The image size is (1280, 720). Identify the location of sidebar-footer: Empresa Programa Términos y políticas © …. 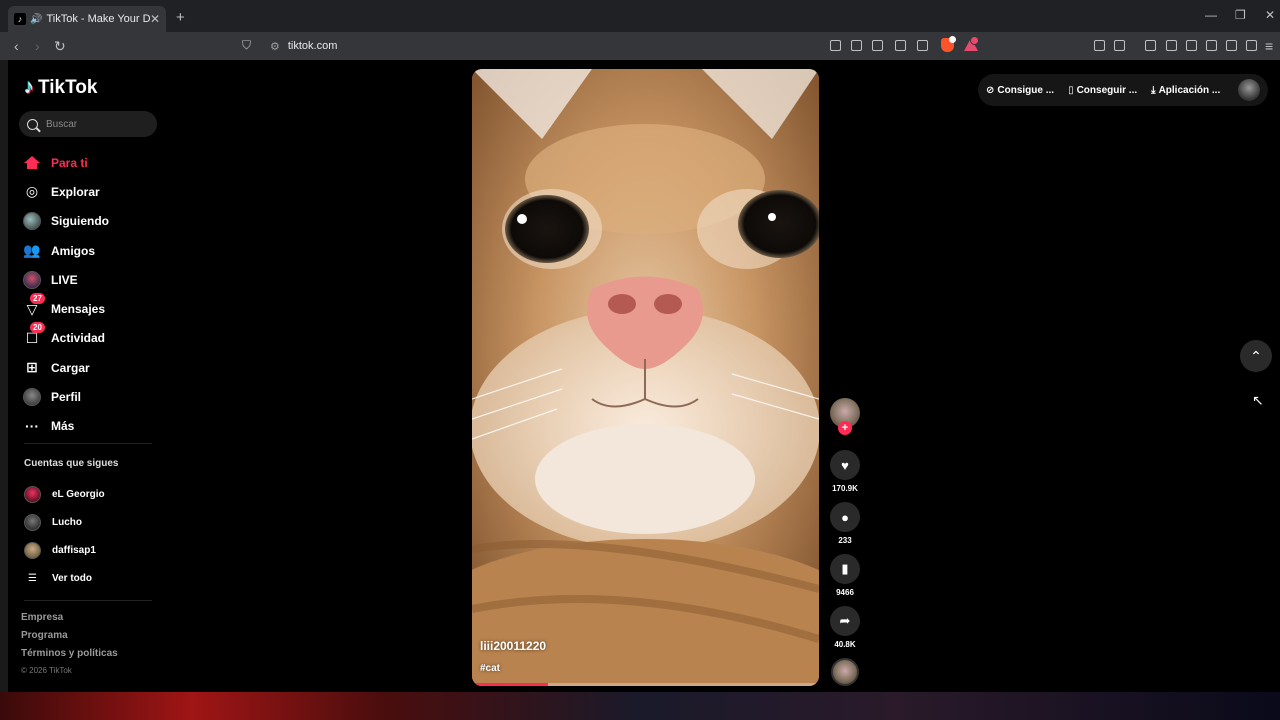
(69, 648).